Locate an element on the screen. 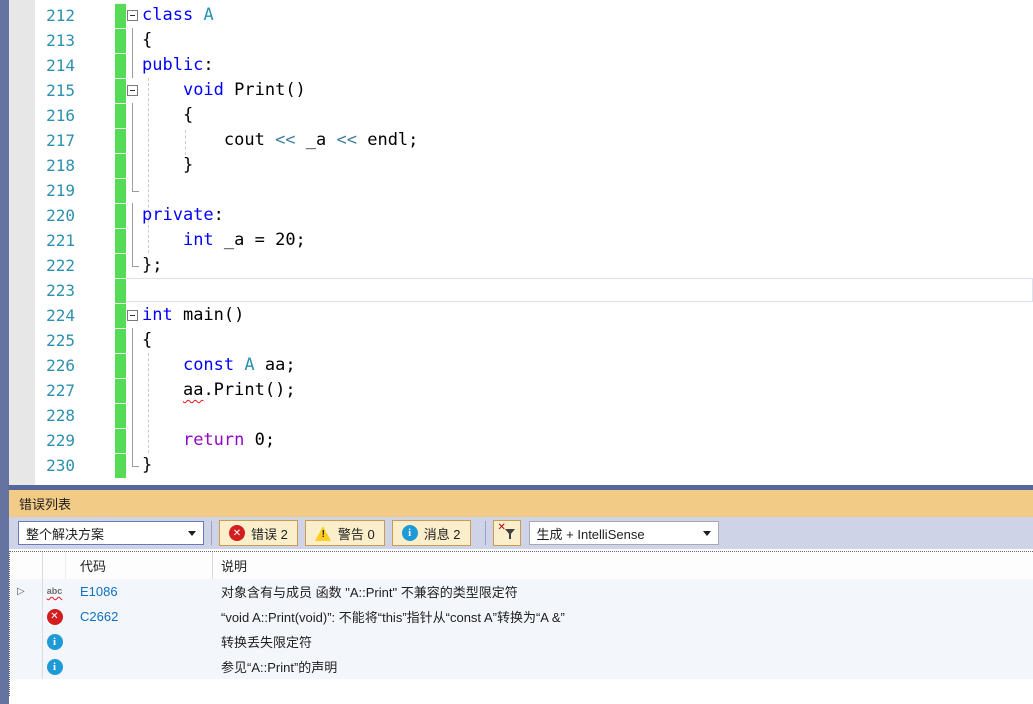  warnings-toggle-label: 警告 0 is located at coordinates (356, 534).